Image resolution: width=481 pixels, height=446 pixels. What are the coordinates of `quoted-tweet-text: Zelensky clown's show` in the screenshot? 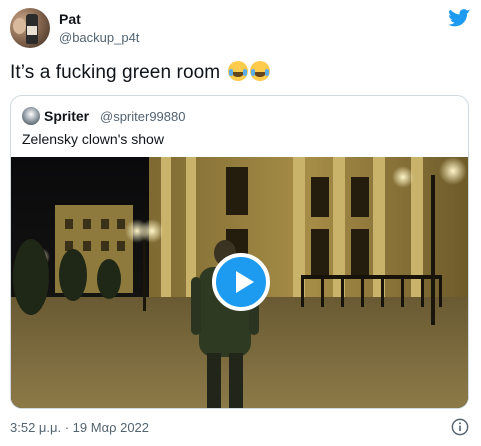 It's located at (93, 139).